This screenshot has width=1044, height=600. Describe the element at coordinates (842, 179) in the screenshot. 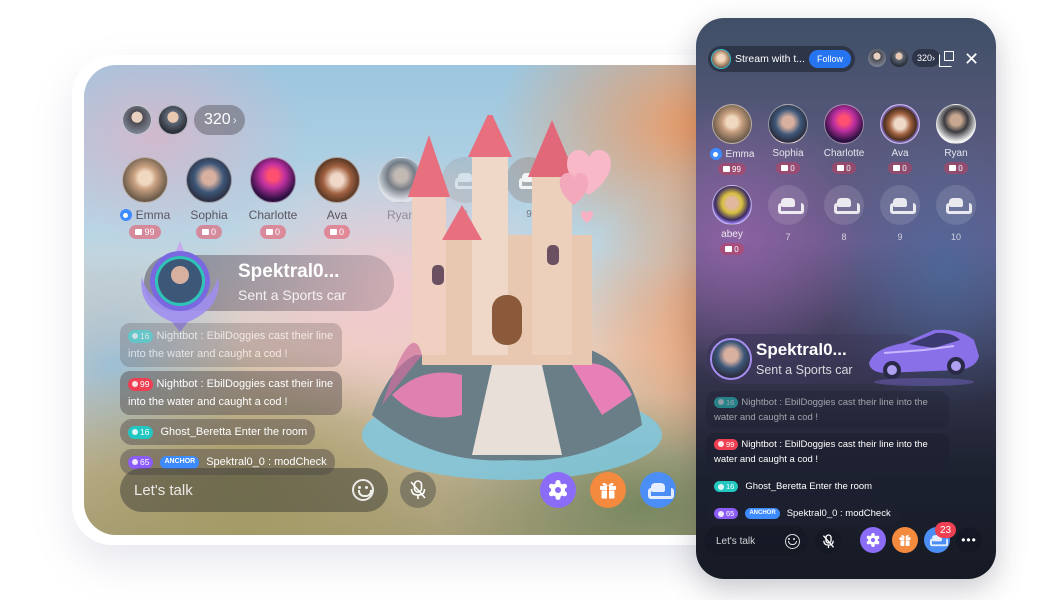

I see `seat-grid: Emma 99 Sophia 0 Charlotte 0 Ava 0 Ryan` at that location.